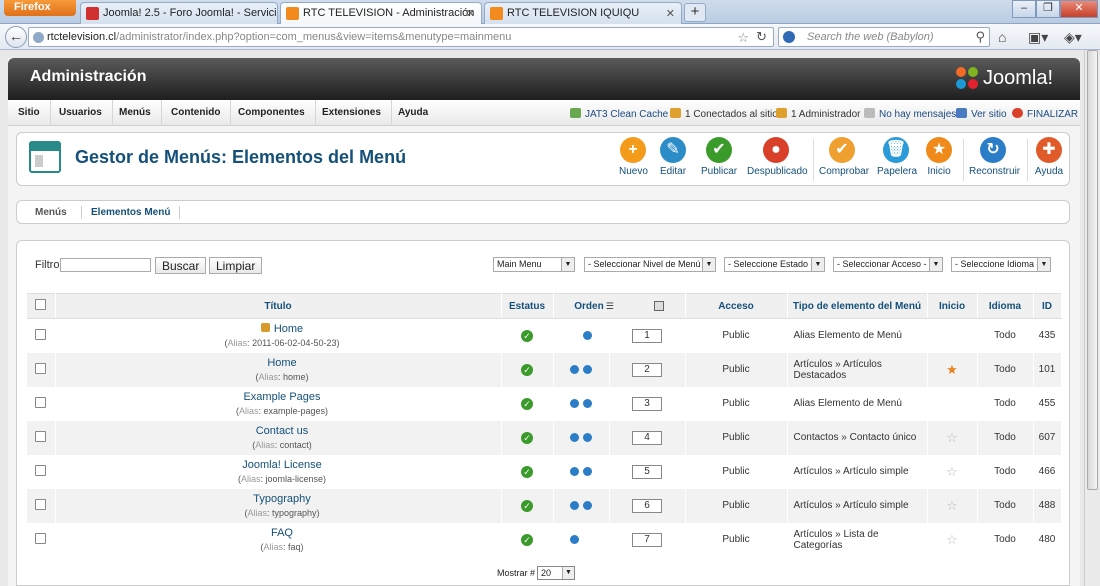  Describe the element at coordinates (789, 37) in the screenshot. I see `search-engine-icon` at that location.